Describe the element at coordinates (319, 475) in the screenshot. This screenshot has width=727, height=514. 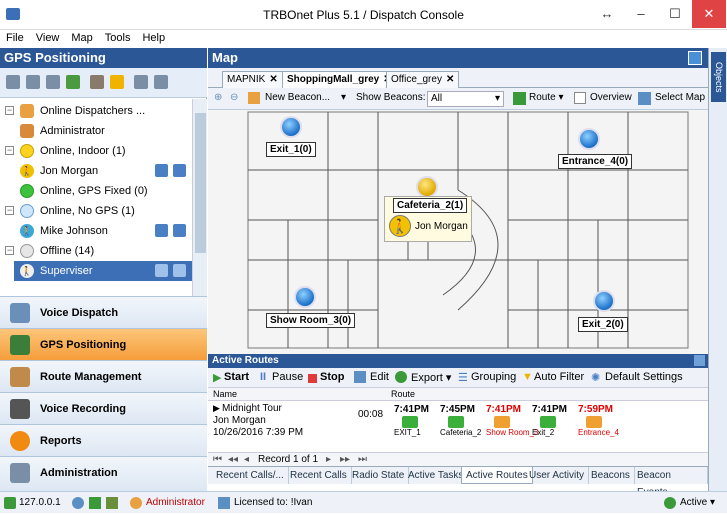
I see `tab-recent-calls: Recent Calls` at that location.